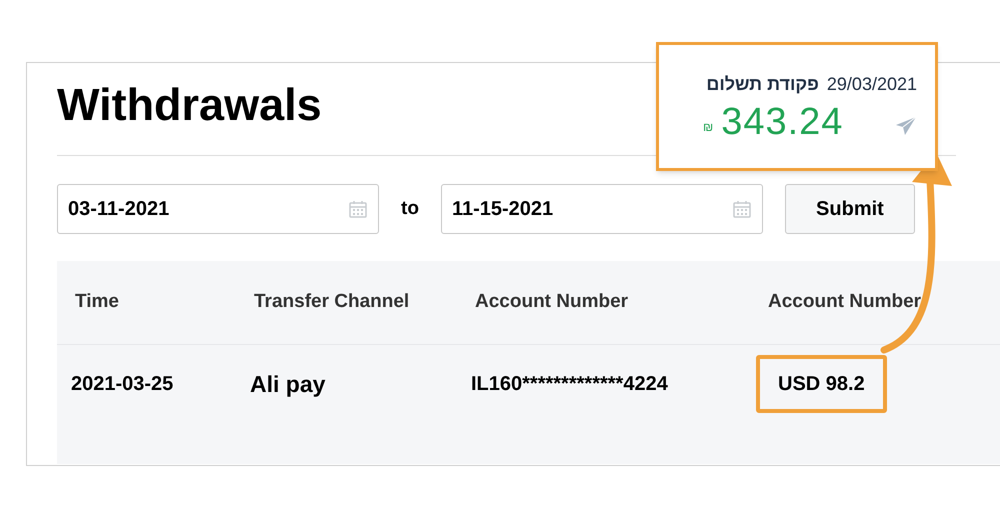 The image size is (1000, 518). What do you see at coordinates (97, 301) in the screenshot?
I see `column-header: Time` at bounding box center [97, 301].